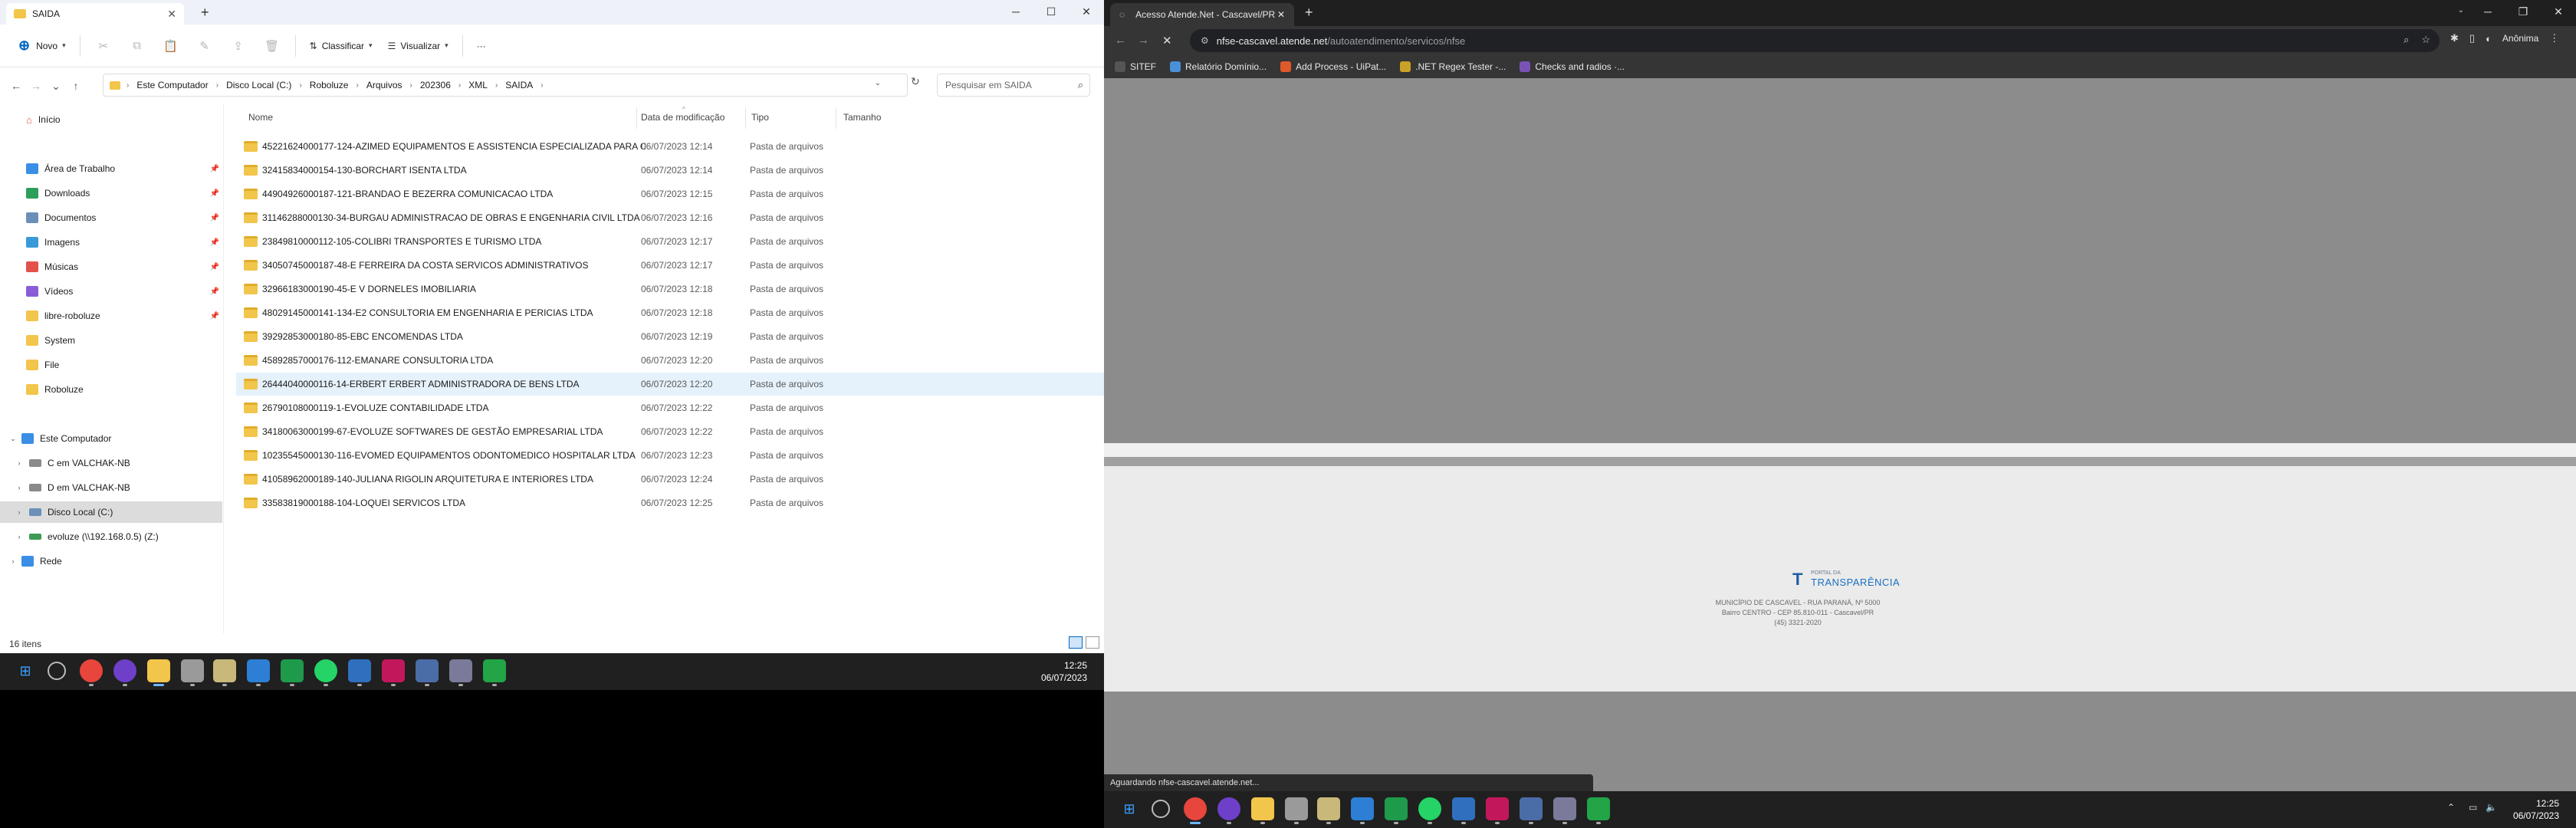 This screenshot has width=2576, height=828. Describe the element at coordinates (1015, 11) in the screenshot. I see `minimize-button: ─` at that location.